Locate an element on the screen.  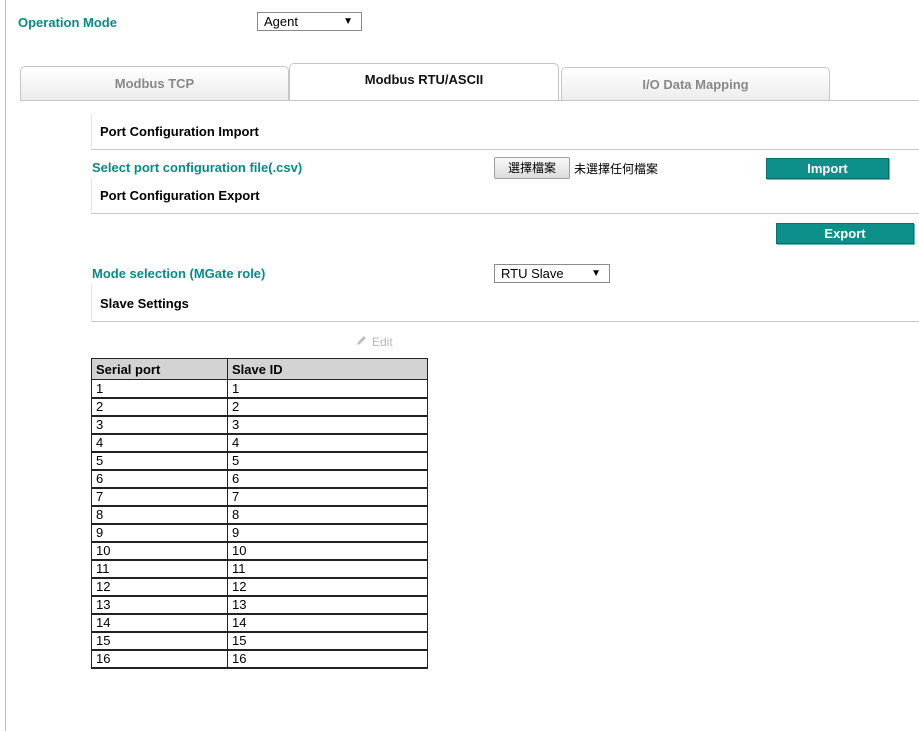
operation-mode-label: Operation Mode is located at coordinates (67, 22).